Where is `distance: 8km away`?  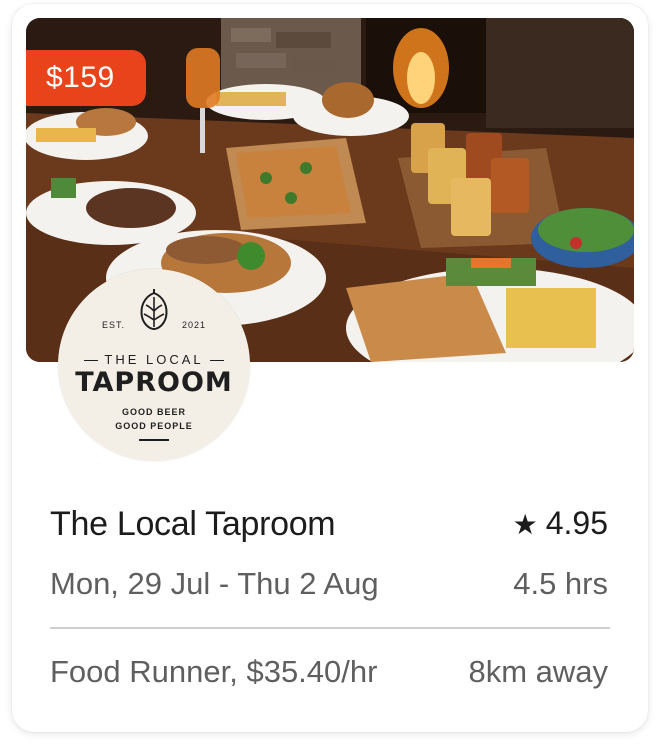
distance: 8km away is located at coordinates (538, 671).